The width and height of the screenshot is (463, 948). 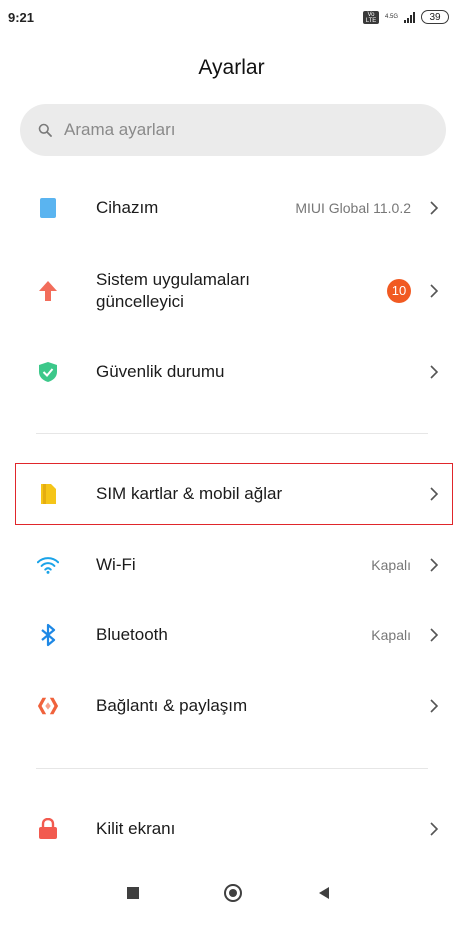 I want to click on update-count-badge: 10, so click(x=399, y=291).